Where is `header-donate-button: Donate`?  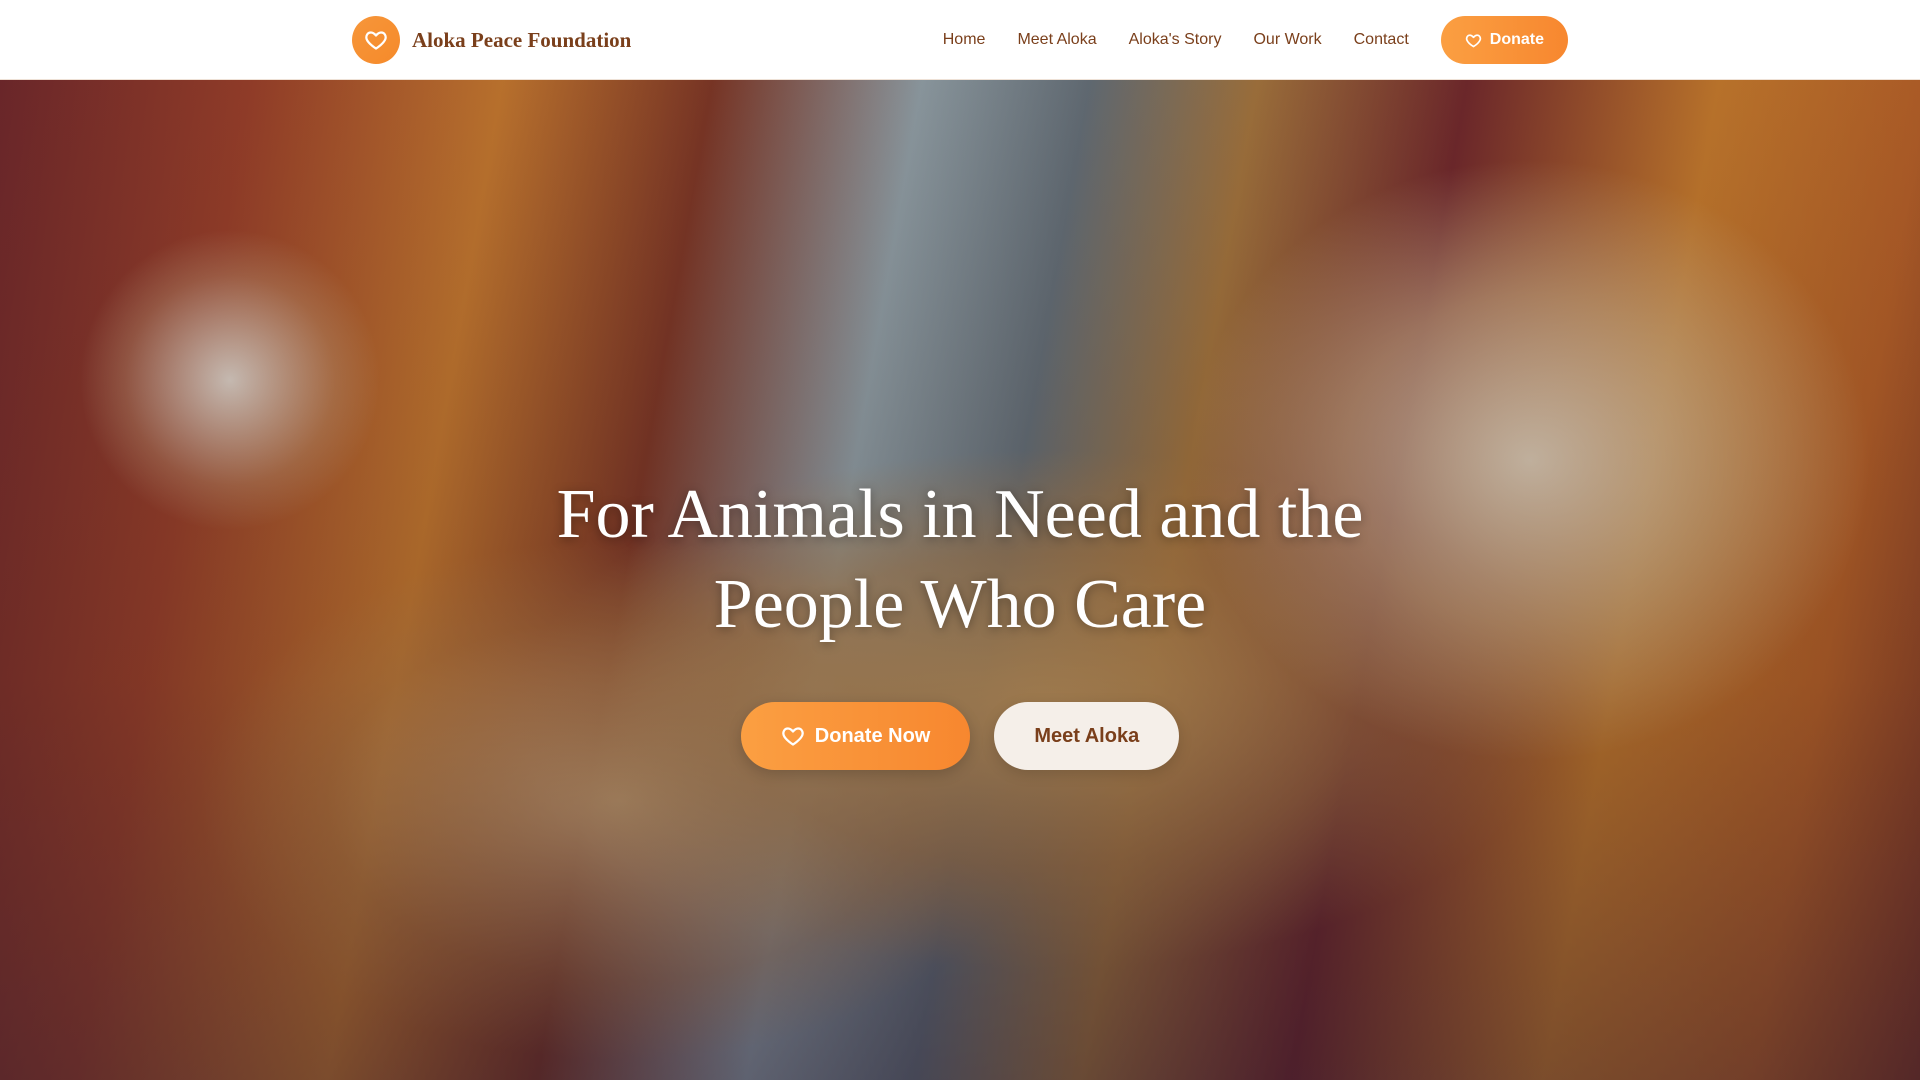 header-donate-button: Donate is located at coordinates (1504, 40).